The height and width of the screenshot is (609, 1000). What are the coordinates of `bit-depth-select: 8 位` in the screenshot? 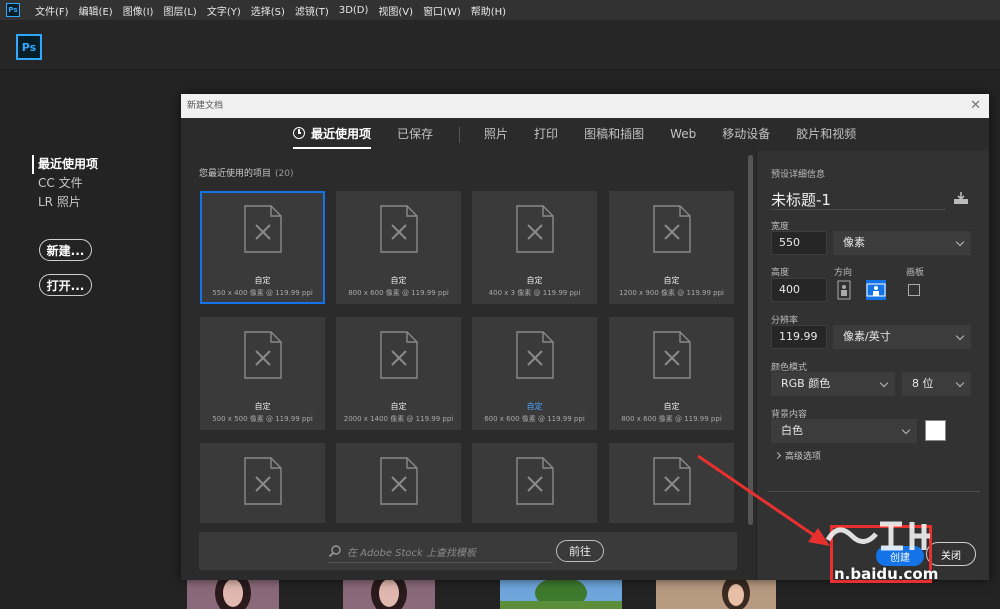 It's located at (936, 384).